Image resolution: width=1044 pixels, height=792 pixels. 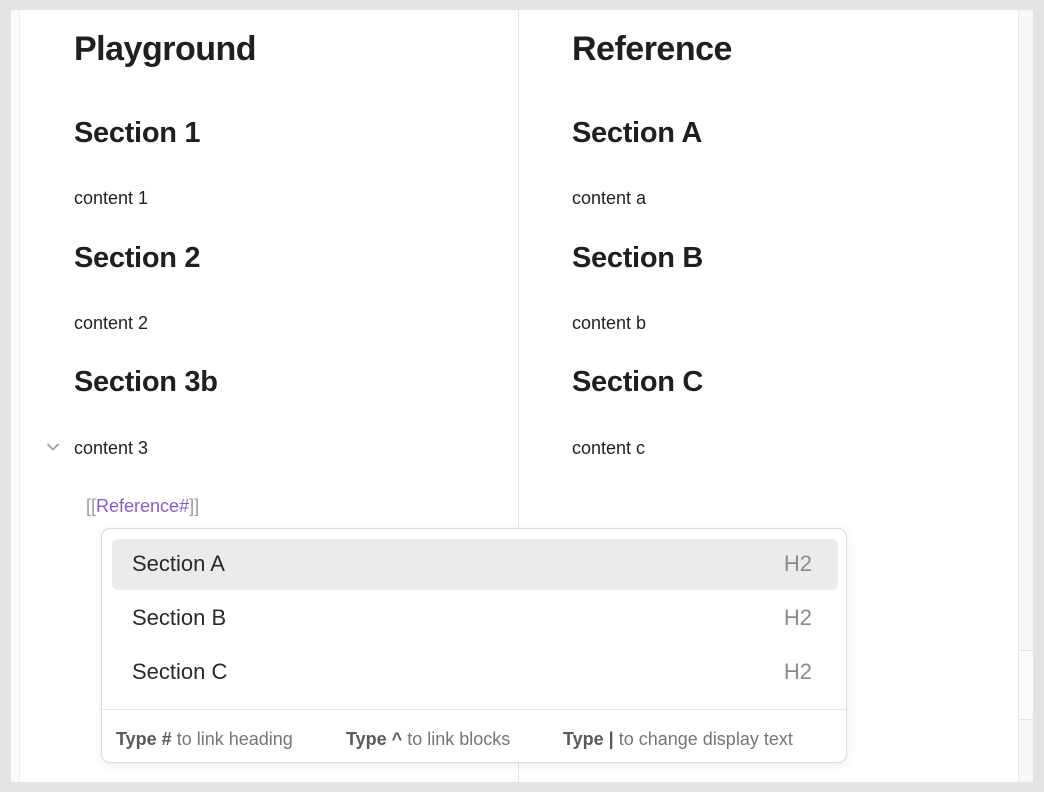 I want to click on hint-text: to change display text, so click(x=705, y=739).